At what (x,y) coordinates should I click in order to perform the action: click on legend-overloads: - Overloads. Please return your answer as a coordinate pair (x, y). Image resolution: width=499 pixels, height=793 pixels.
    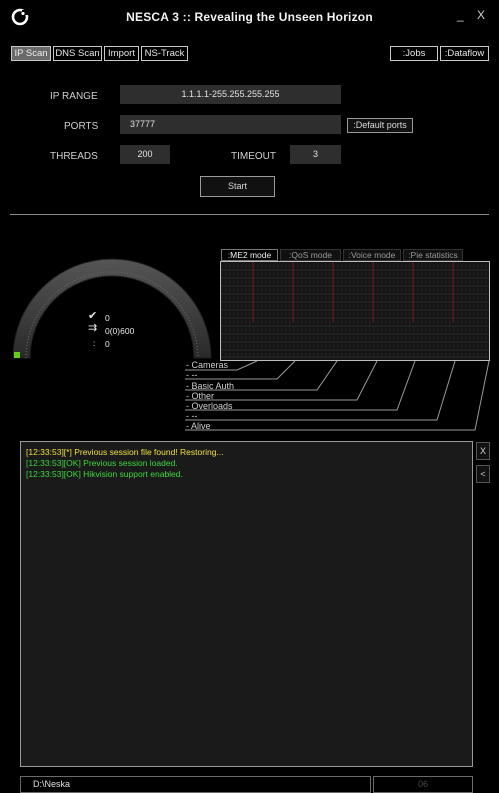
    Looking at the image, I should click on (209, 406).